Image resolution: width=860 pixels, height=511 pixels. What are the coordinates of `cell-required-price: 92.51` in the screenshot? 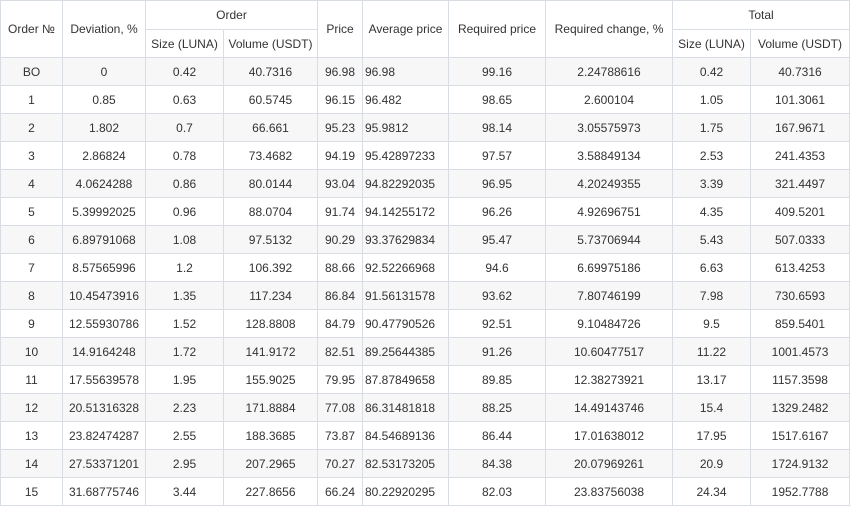 It's located at (497, 323).